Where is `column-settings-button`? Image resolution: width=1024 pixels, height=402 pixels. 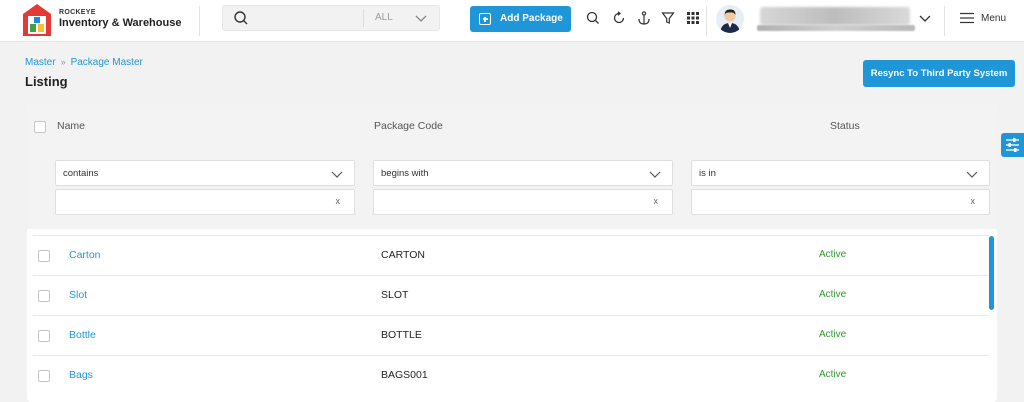
column-settings-button is located at coordinates (1012, 145).